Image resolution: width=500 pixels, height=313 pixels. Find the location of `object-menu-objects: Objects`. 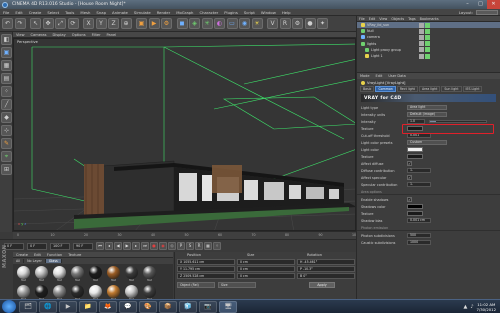

object-menu-objects: Objects is located at coordinates (397, 19).